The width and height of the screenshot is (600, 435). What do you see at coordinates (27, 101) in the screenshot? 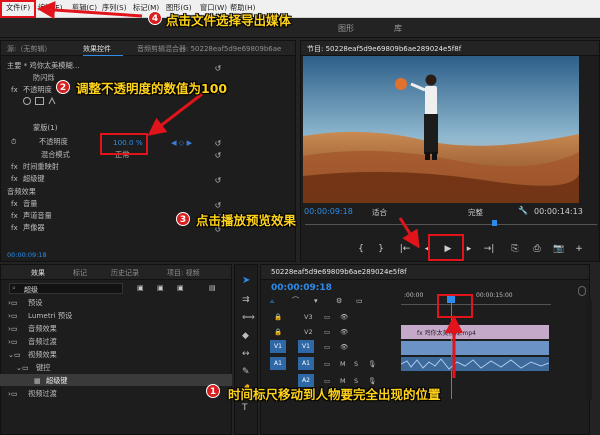
I see `ellipse-mask-icon` at bounding box center [27, 101].